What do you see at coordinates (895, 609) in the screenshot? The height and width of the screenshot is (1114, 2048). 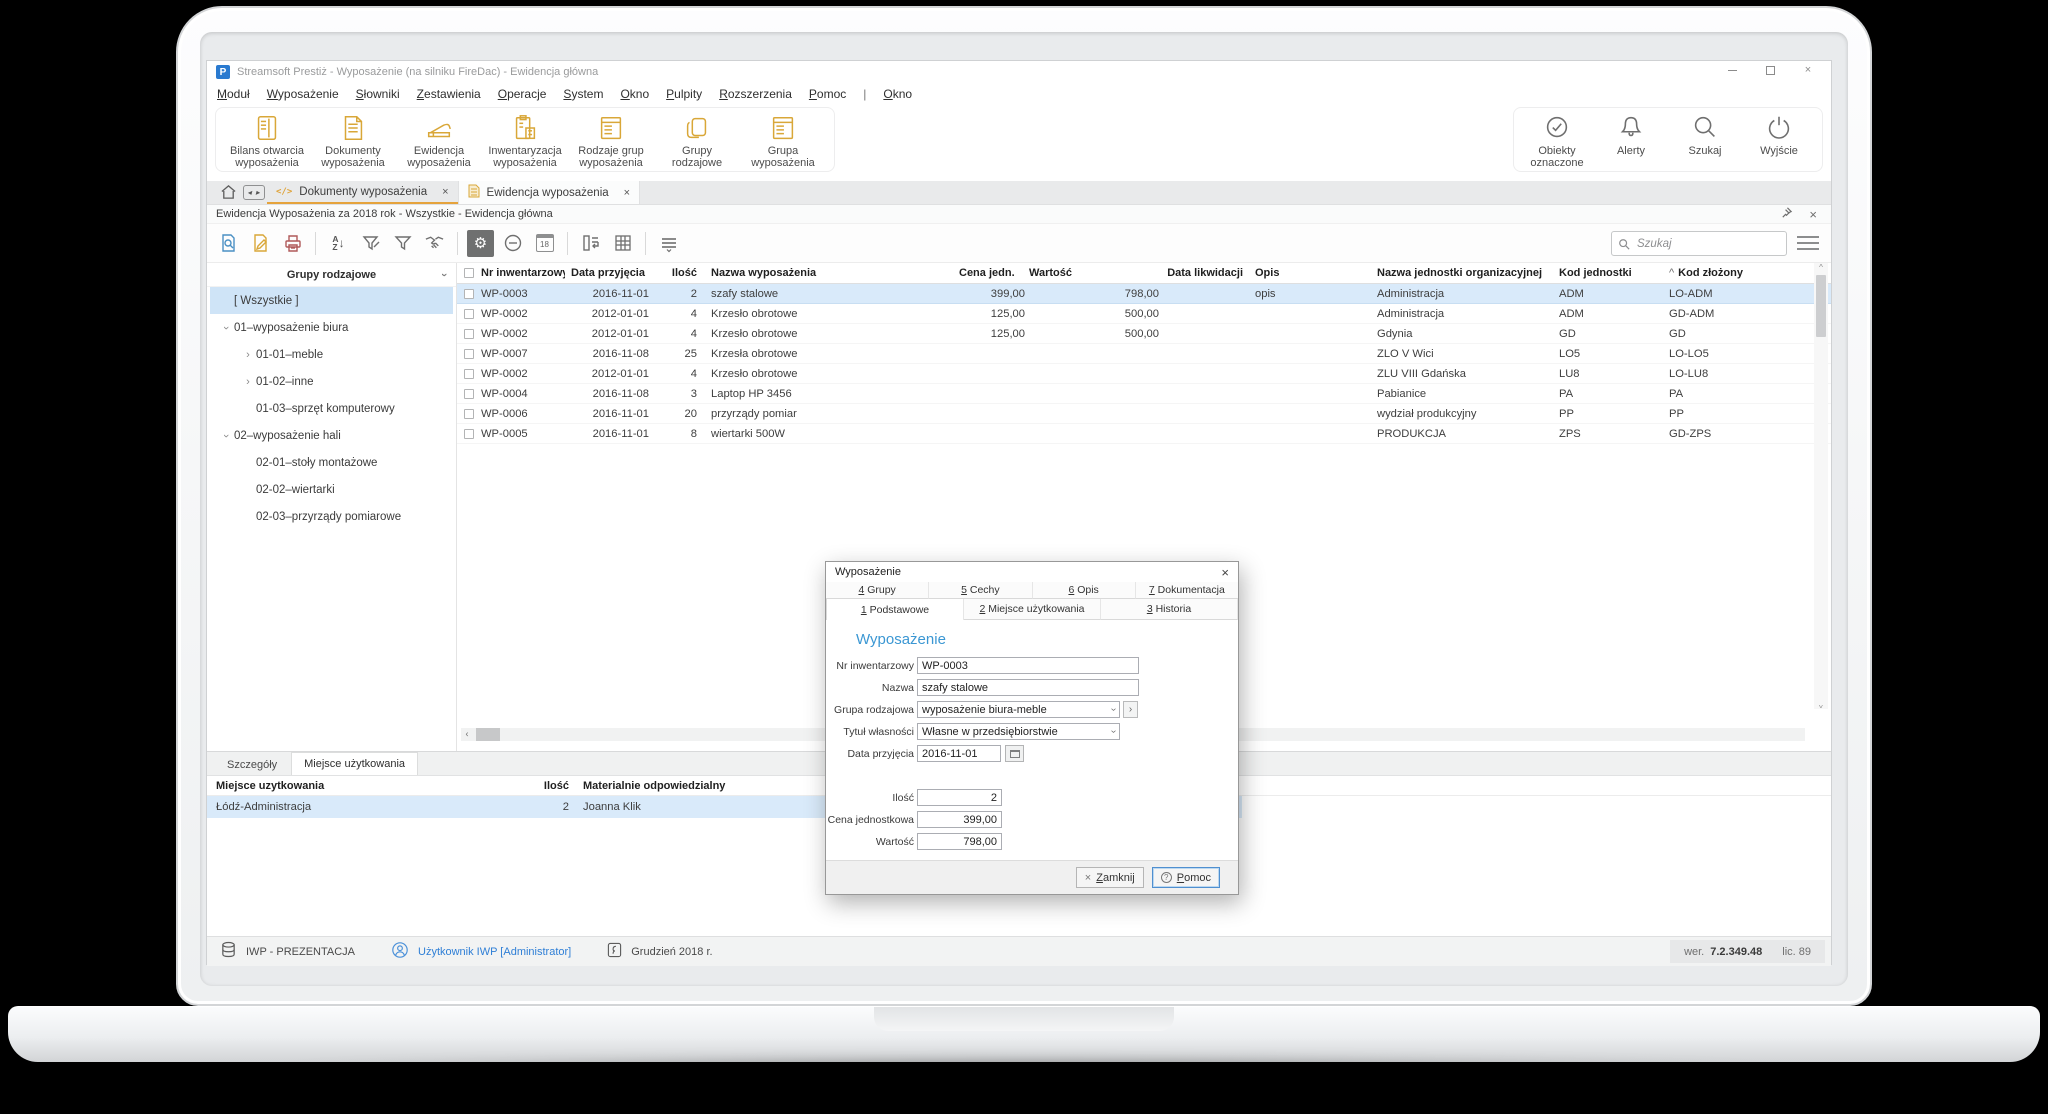 I see `dialog-tab-podstawowe: 1 Podstawowe` at bounding box center [895, 609].